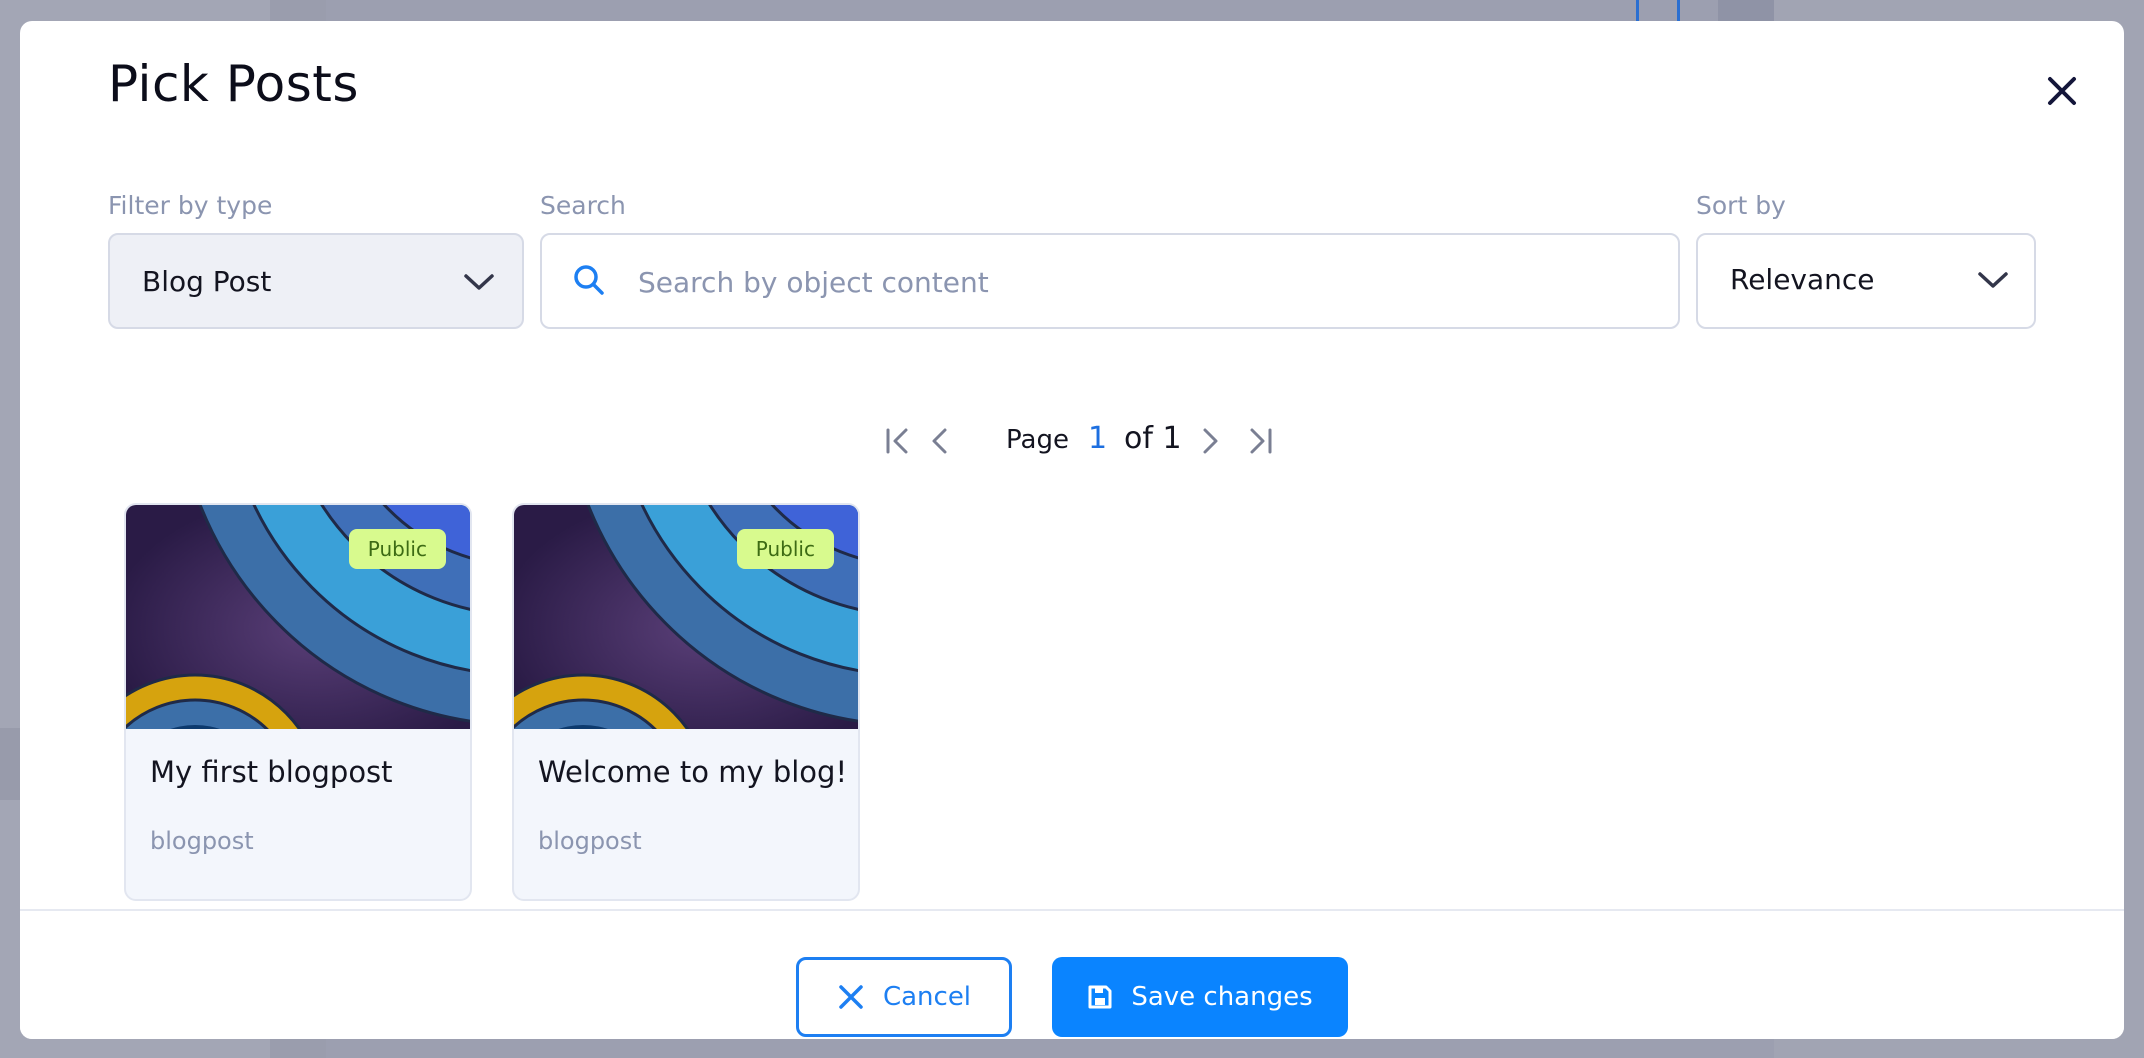 This screenshot has height=1058, width=2144. I want to click on close-icon, so click(2062, 91).